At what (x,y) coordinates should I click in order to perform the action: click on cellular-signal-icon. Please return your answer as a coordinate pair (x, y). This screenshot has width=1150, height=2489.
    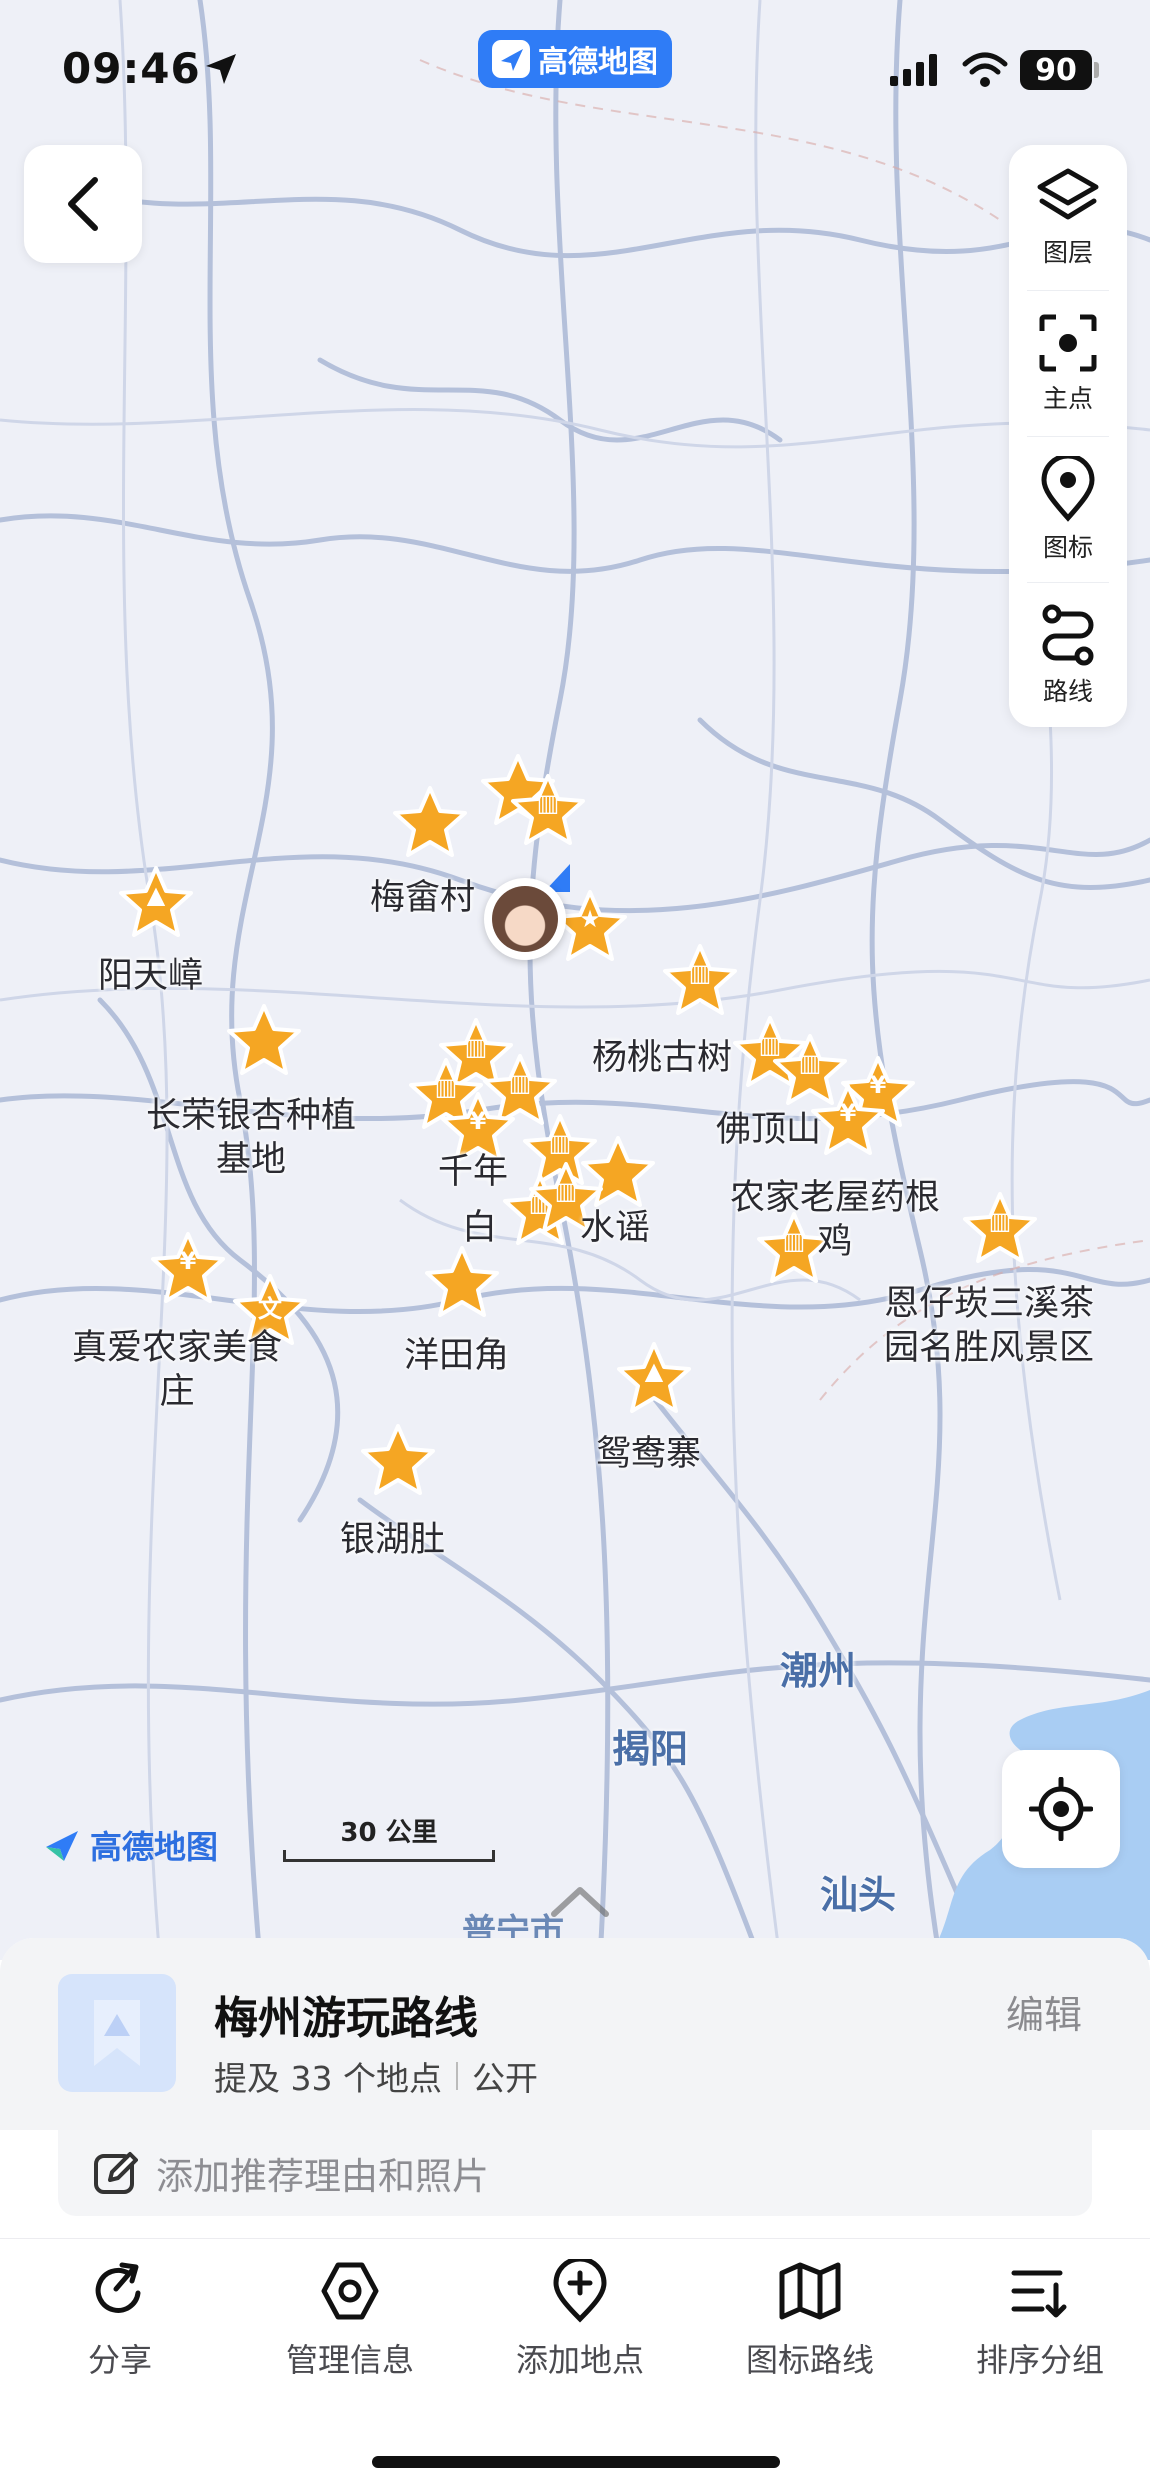
    Looking at the image, I should click on (913, 70).